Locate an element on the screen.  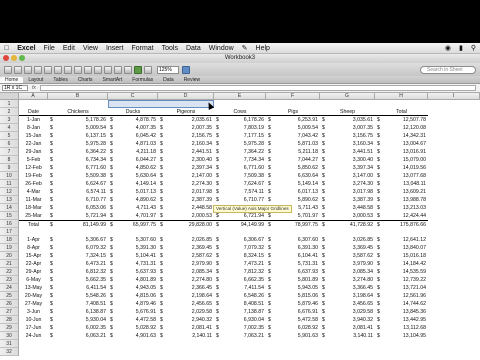
cell-value: 6,676.91 is located at coordinates (293, 312).